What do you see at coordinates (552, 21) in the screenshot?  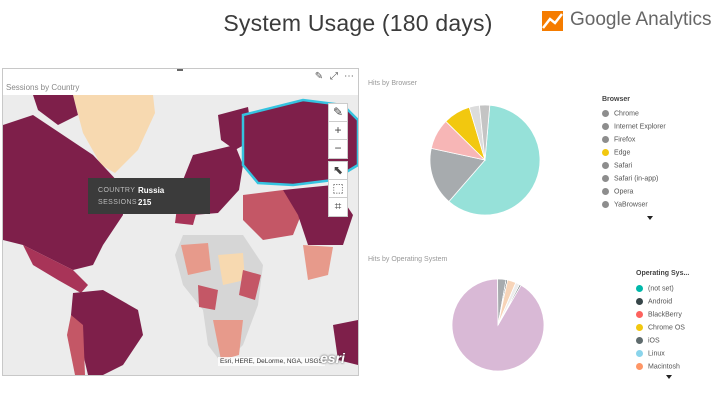 I see `google-analytics-logo-icon` at bounding box center [552, 21].